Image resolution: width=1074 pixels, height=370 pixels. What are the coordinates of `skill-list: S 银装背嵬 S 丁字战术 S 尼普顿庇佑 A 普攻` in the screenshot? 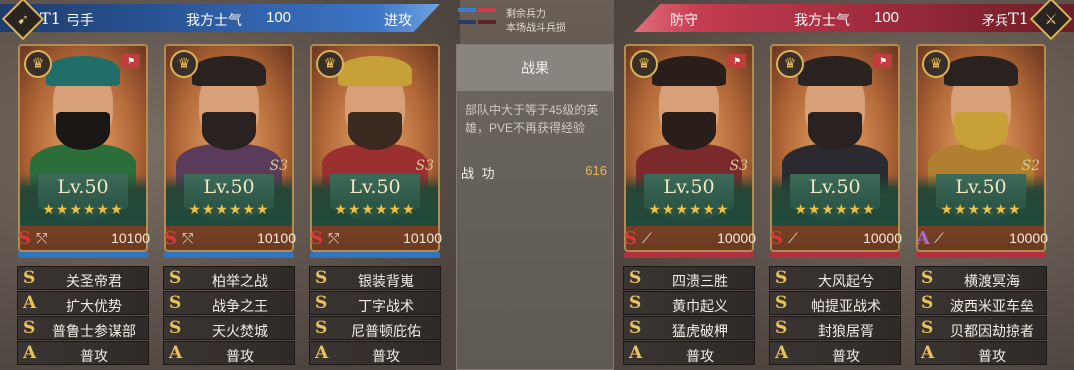 It's located at (375, 316).